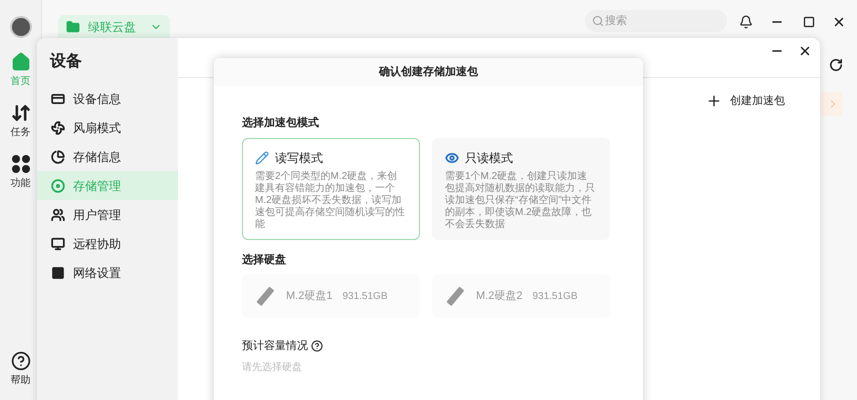 Image resolution: width=857 pixels, height=400 pixels. What do you see at coordinates (58, 157) in the screenshot?
I see `pie-chart-icon` at bounding box center [58, 157].